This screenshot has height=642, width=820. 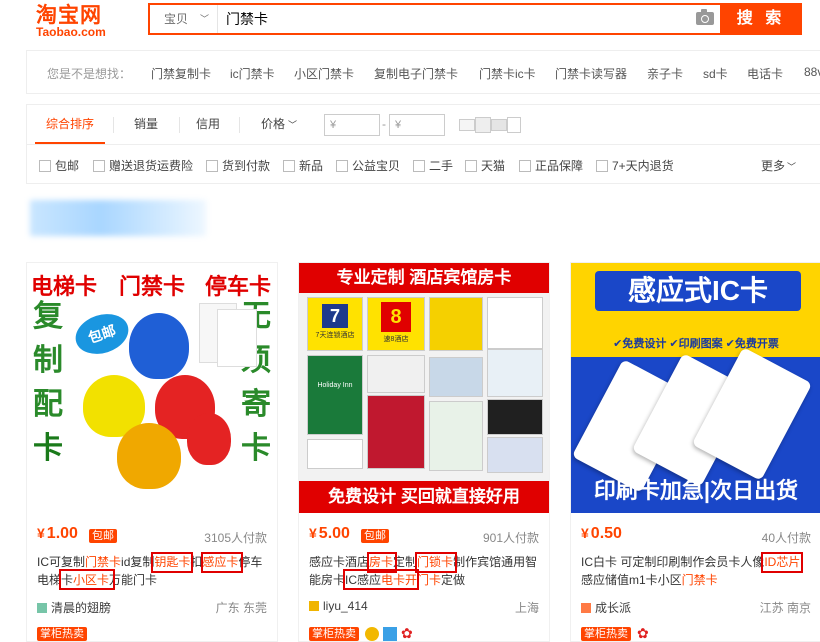 I want to click on location: 广东 东莞, so click(x=241, y=608).